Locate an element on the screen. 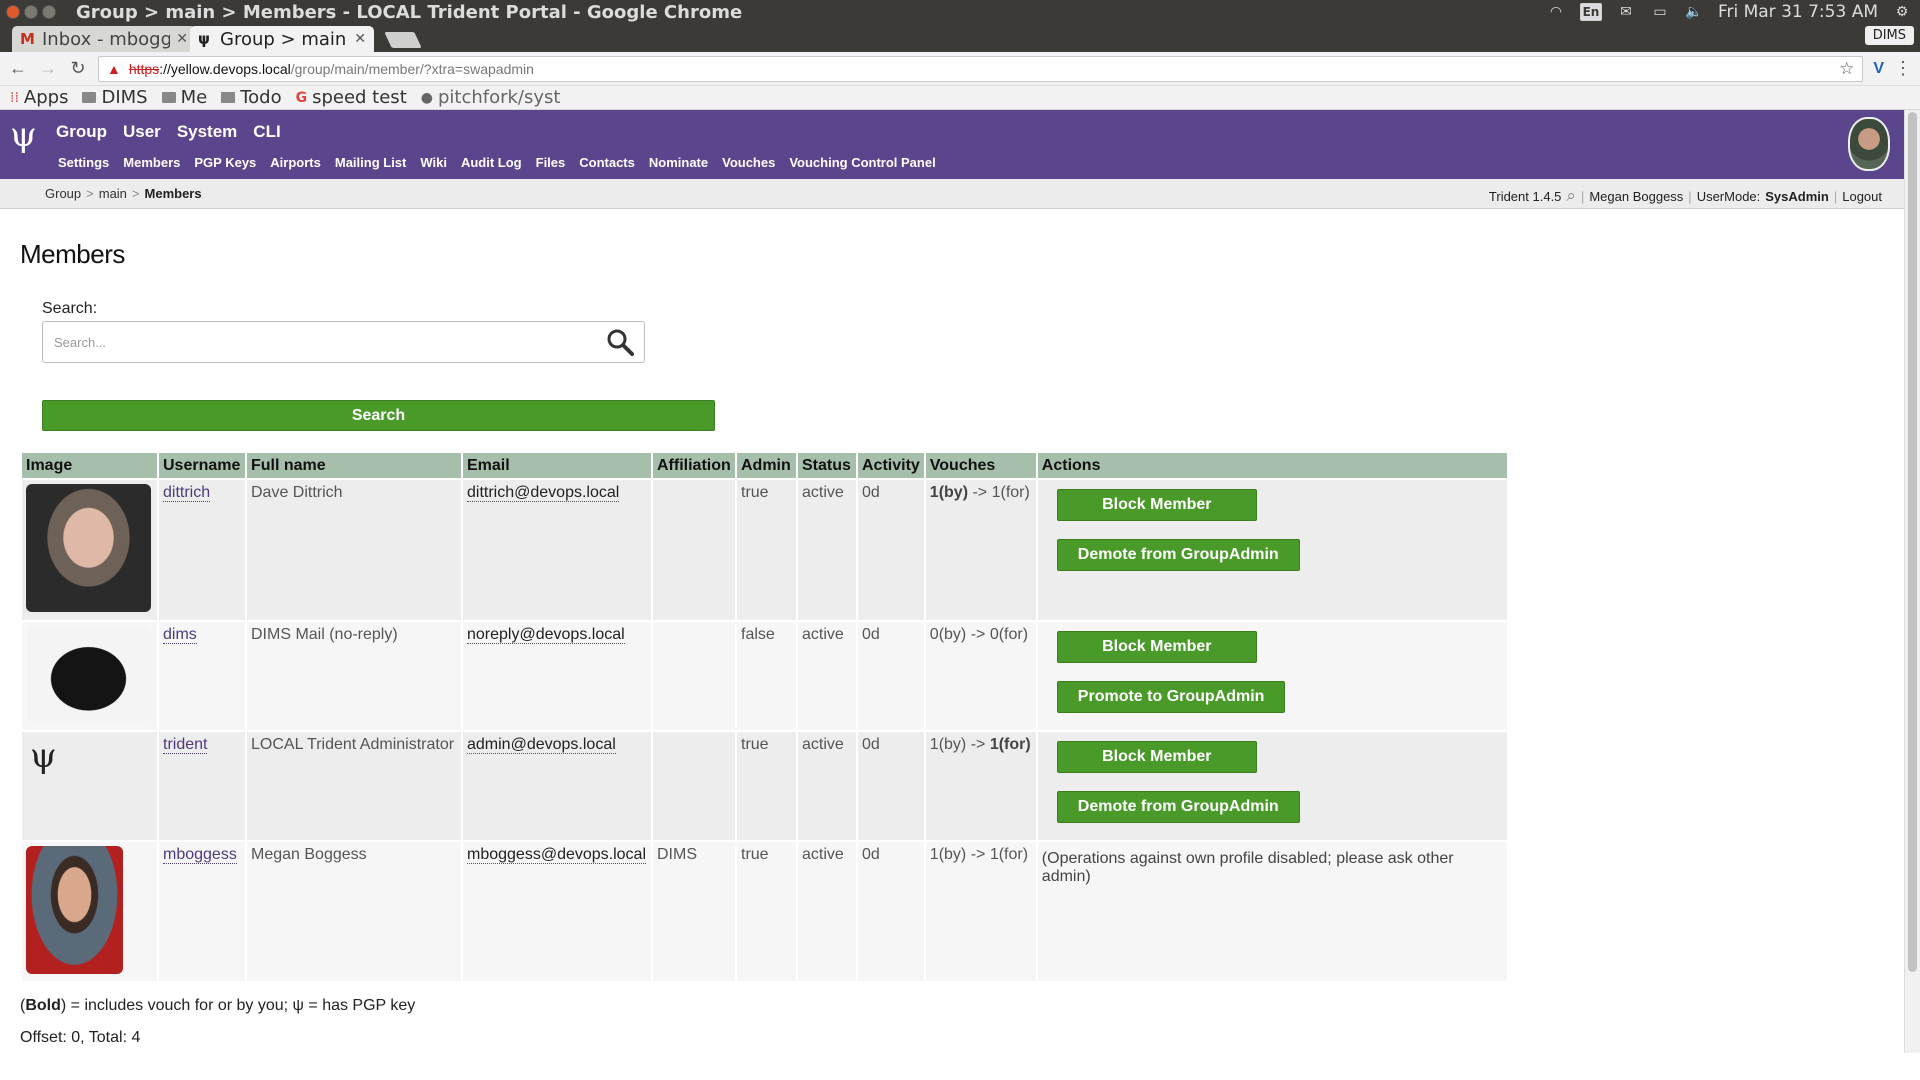 The width and height of the screenshot is (1920, 1080). bookmark-apps: ⁞⁞ Apps is located at coordinates (39, 97).